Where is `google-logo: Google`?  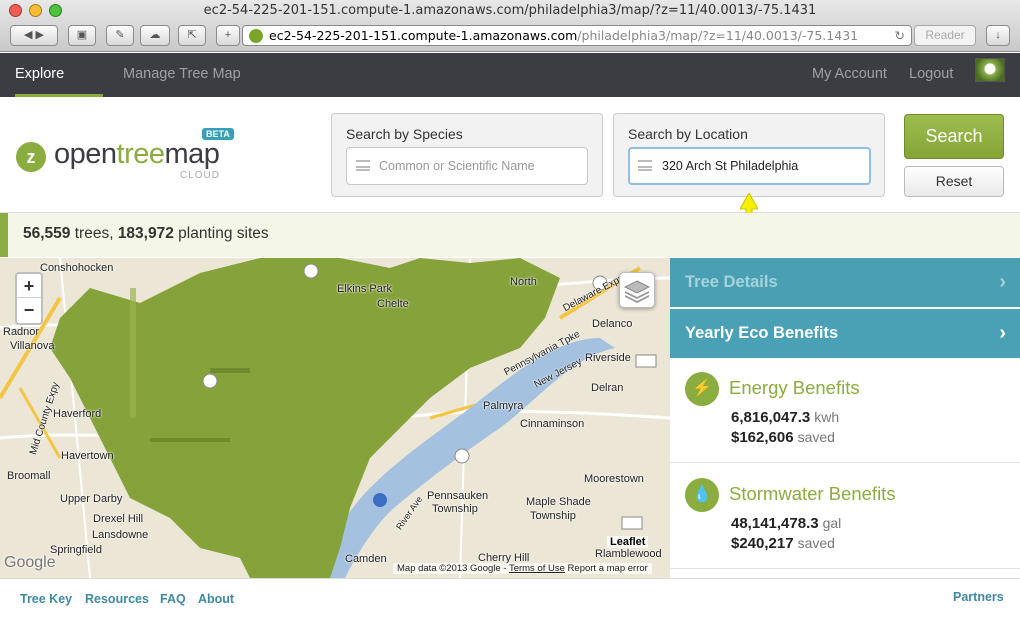 google-logo: Google is located at coordinates (30, 562).